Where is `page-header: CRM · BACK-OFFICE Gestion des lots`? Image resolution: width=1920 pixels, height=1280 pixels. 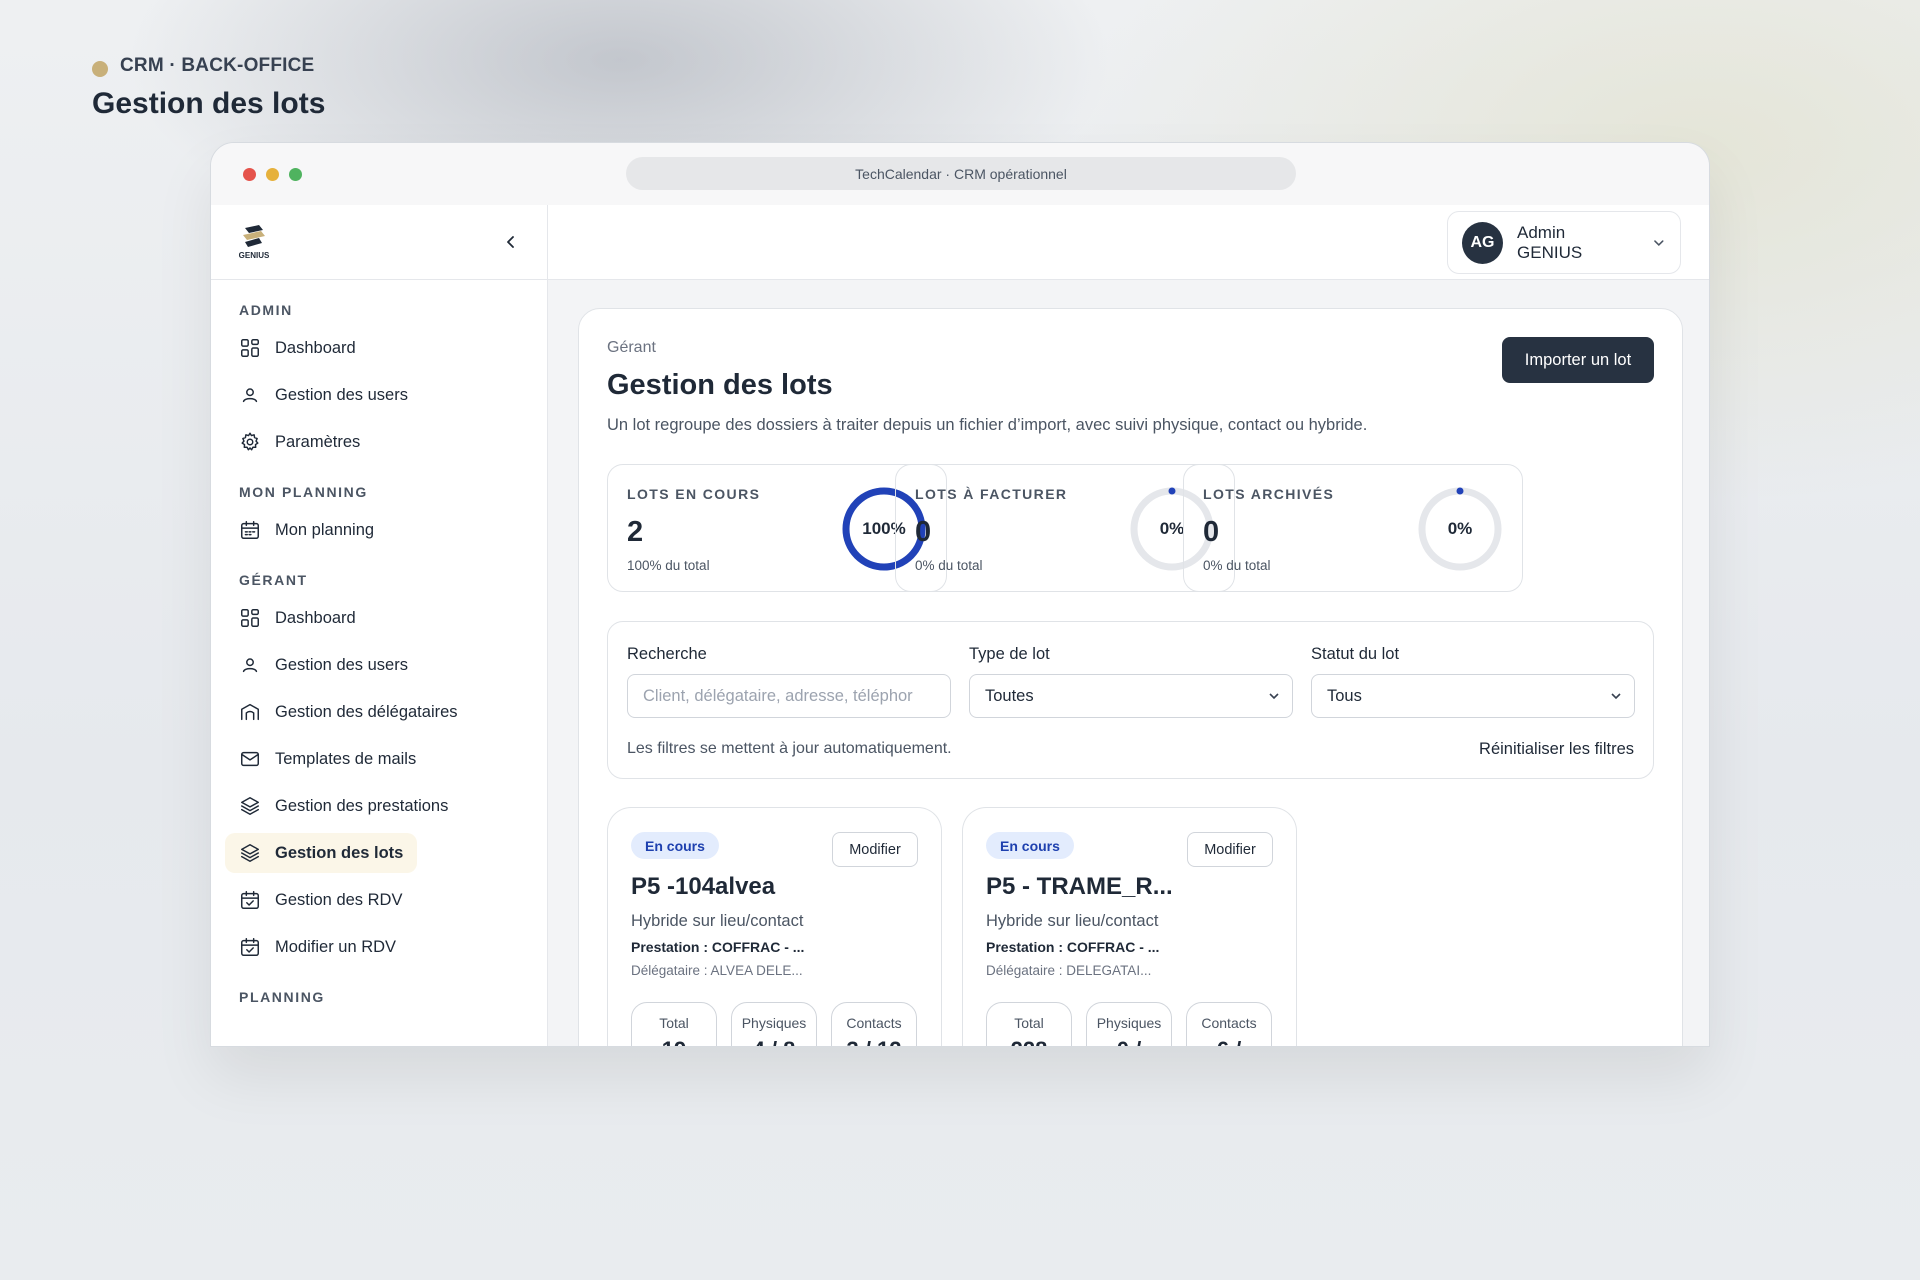 page-header: CRM · BACK-OFFICE Gestion des lots is located at coordinates (208, 88).